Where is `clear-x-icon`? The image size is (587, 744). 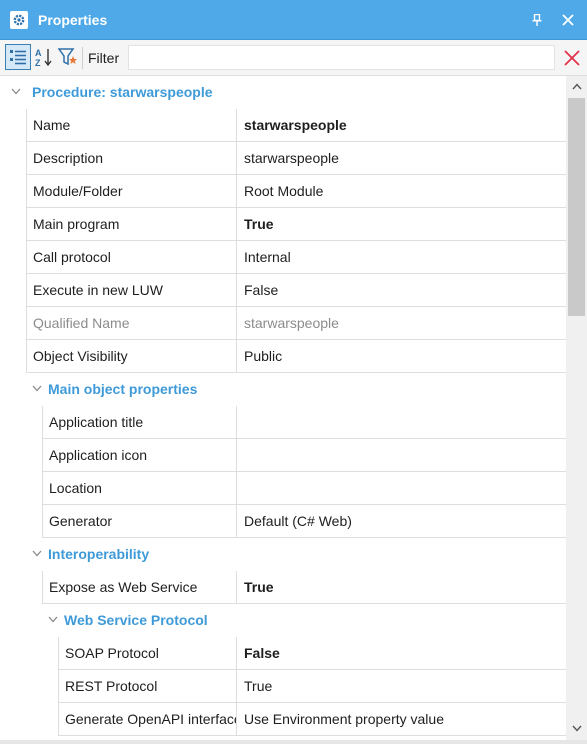 clear-x-icon is located at coordinates (572, 58).